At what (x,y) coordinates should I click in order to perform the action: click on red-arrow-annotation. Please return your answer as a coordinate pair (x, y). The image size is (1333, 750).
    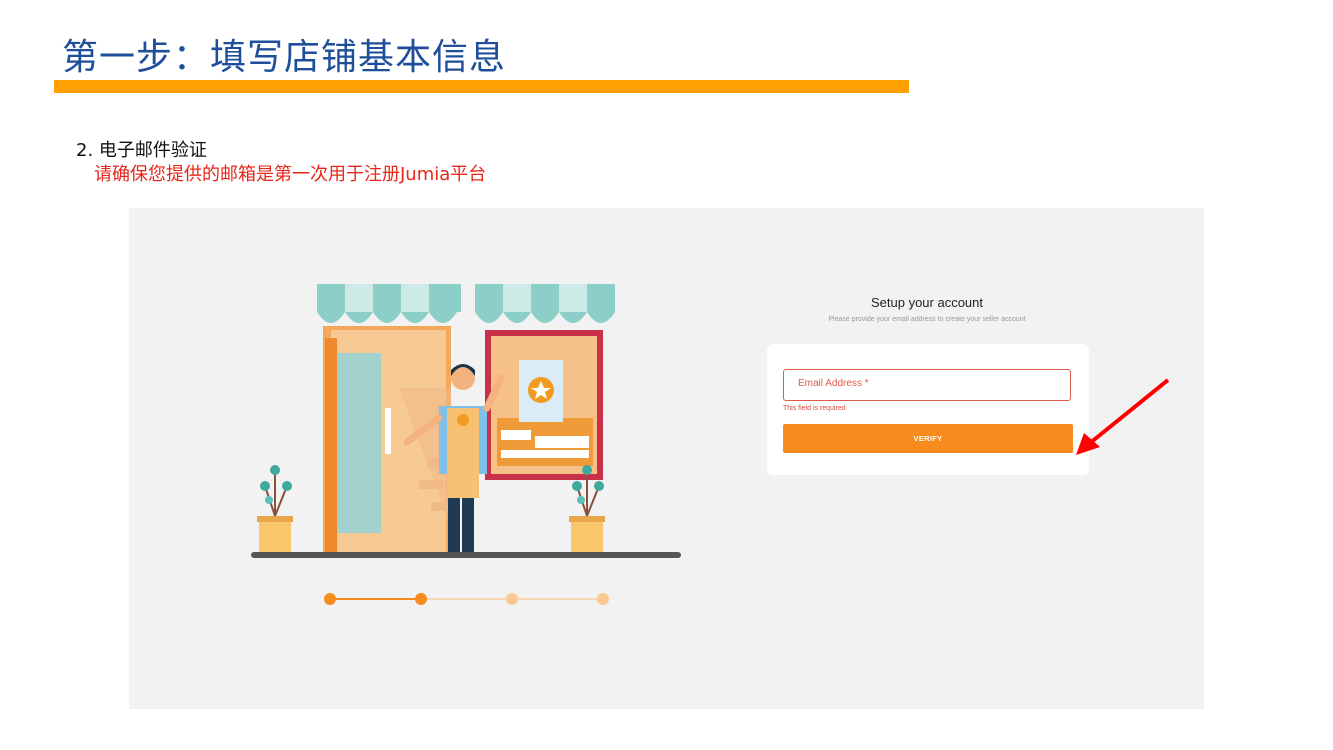
    Looking at the image, I should click on (1123, 416).